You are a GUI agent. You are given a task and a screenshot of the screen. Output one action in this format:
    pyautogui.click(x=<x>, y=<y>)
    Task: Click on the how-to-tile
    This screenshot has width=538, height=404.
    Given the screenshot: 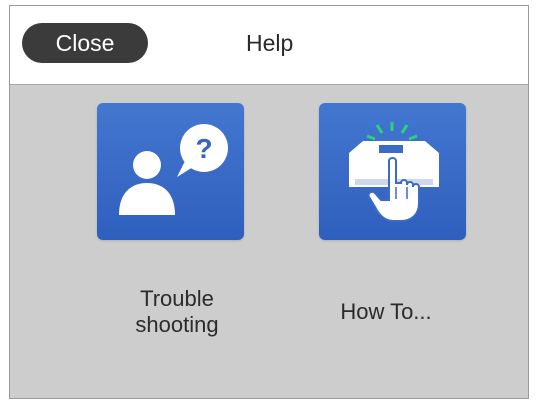 What is the action you would take?
    pyautogui.click(x=392, y=171)
    